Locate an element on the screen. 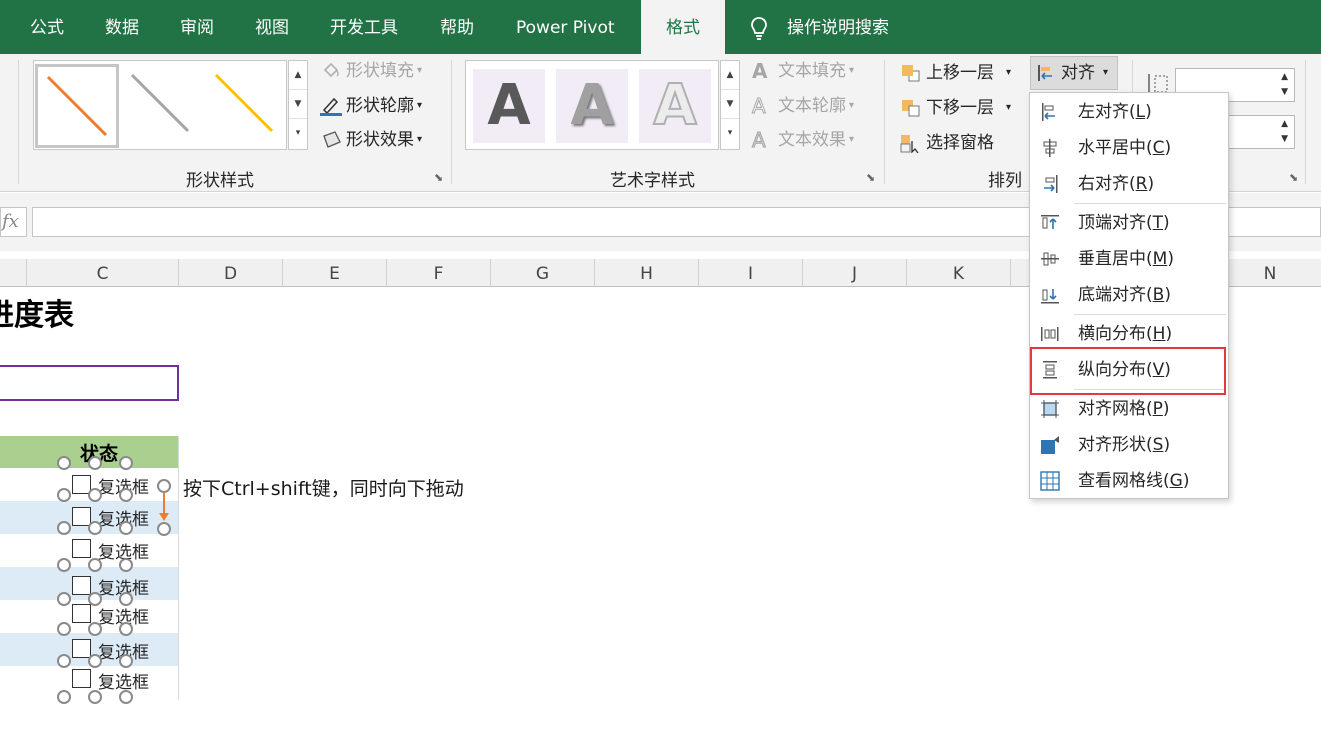  fx-icon: fx is located at coordinates (13, 222).